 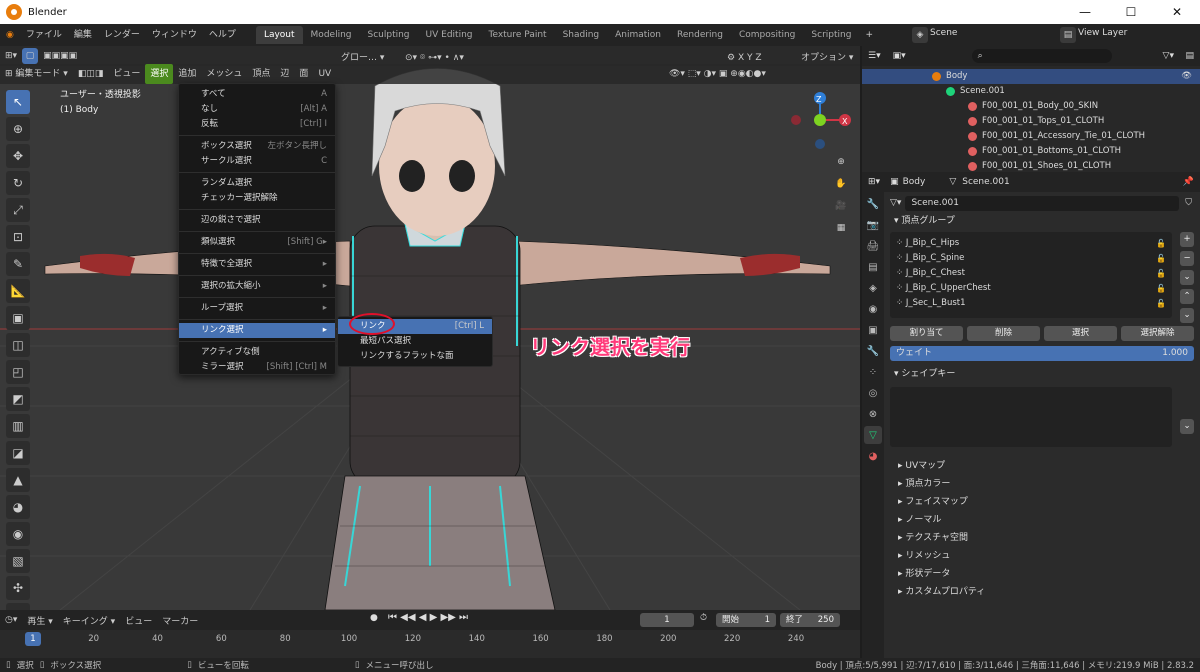 What do you see at coordinates (257, 352) in the screenshot?
I see `select-menu-item: アクティブな側` at bounding box center [257, 352].